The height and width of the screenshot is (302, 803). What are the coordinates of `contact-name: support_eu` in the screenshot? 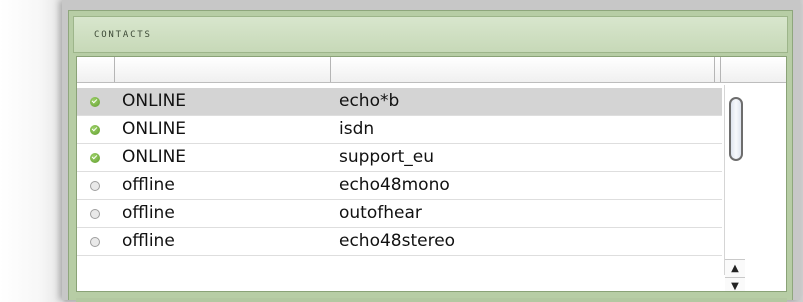 It's located at (387, 157).